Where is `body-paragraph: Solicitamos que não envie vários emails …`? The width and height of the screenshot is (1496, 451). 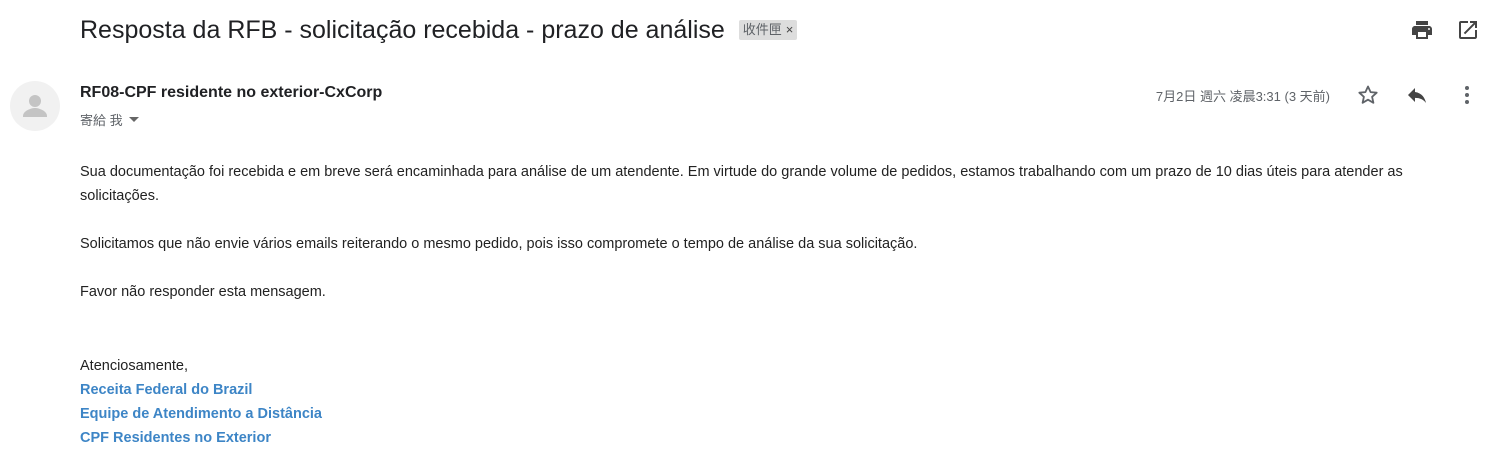
body-paragraph: Solicitamos que não envie vários emails … is located at coordinates (499, 244).